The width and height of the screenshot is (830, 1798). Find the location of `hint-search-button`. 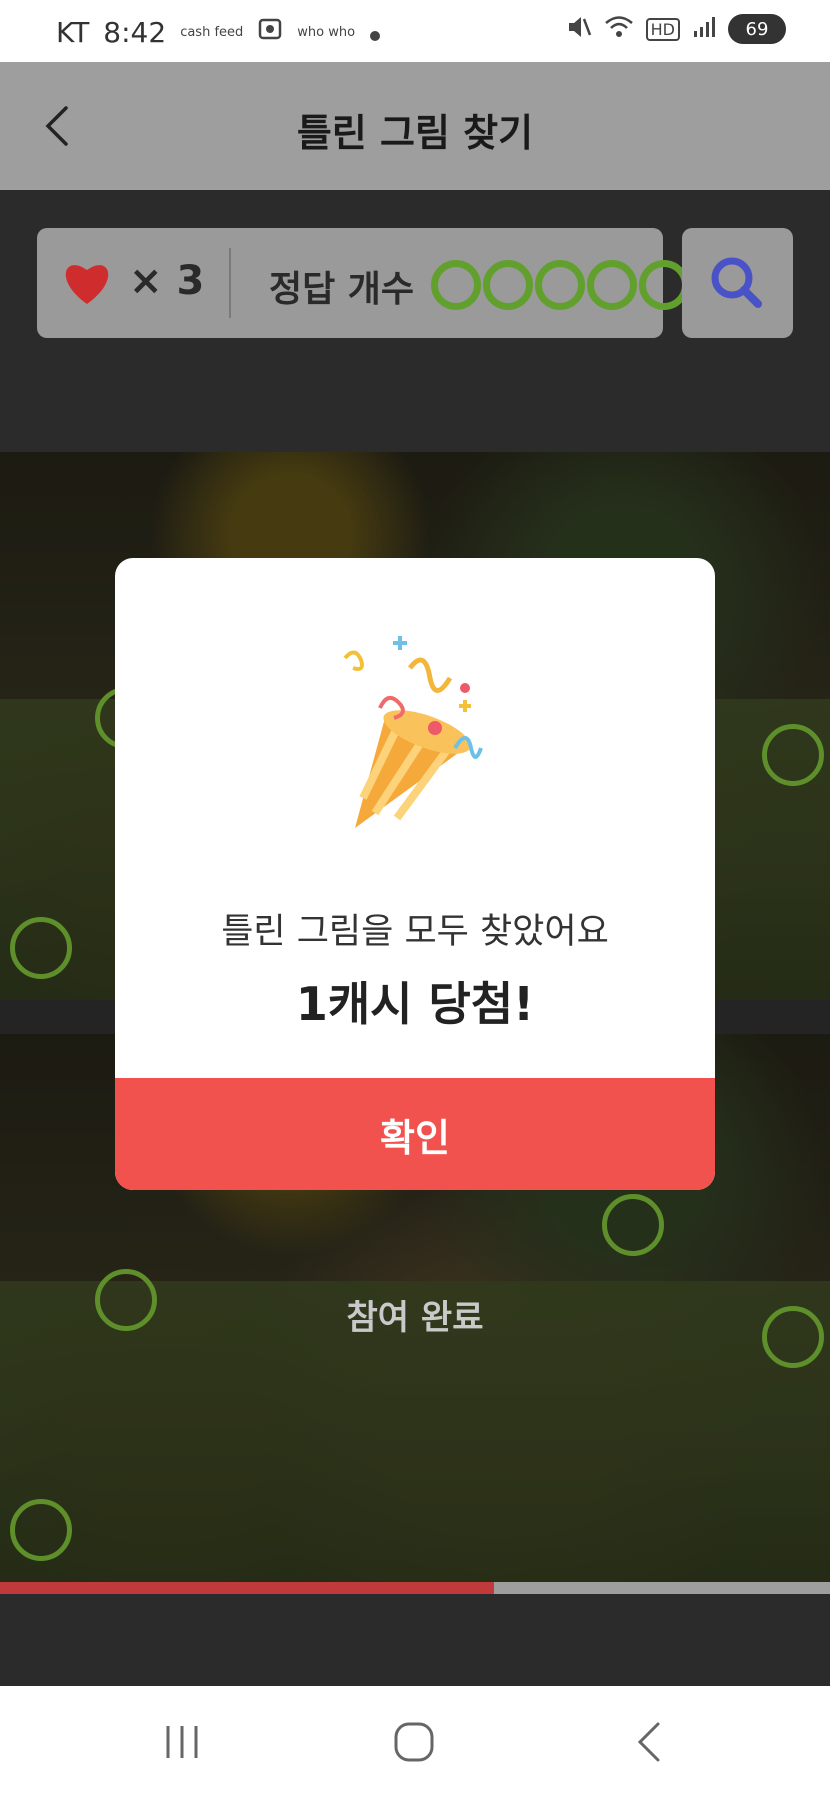

hint-search-button is located at coordinates (737, 283).